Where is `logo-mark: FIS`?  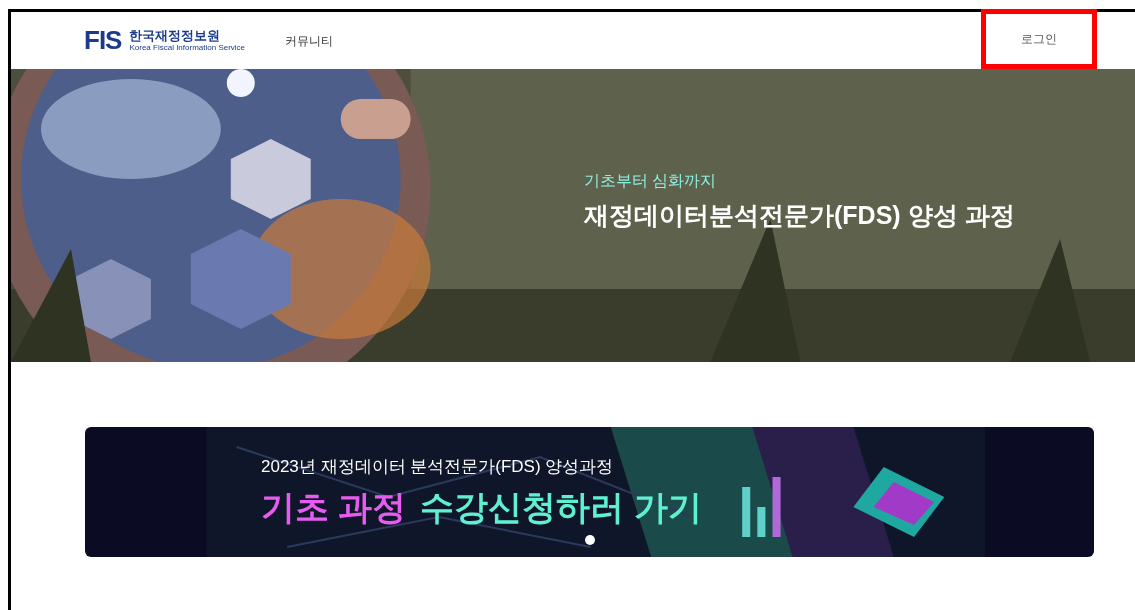
logo-mark: FIS is located at coordinates (103, 40).